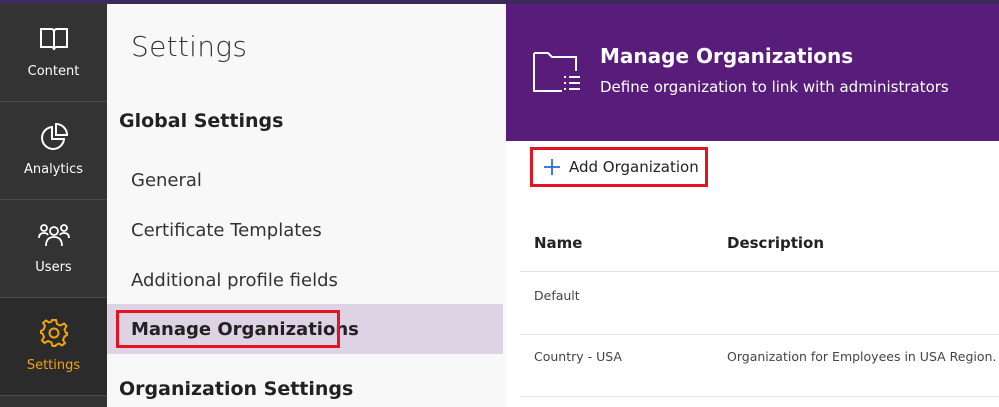 This screenshot has width=999, height=407. I want to click on pie-chart-icon, so click(54, 137).